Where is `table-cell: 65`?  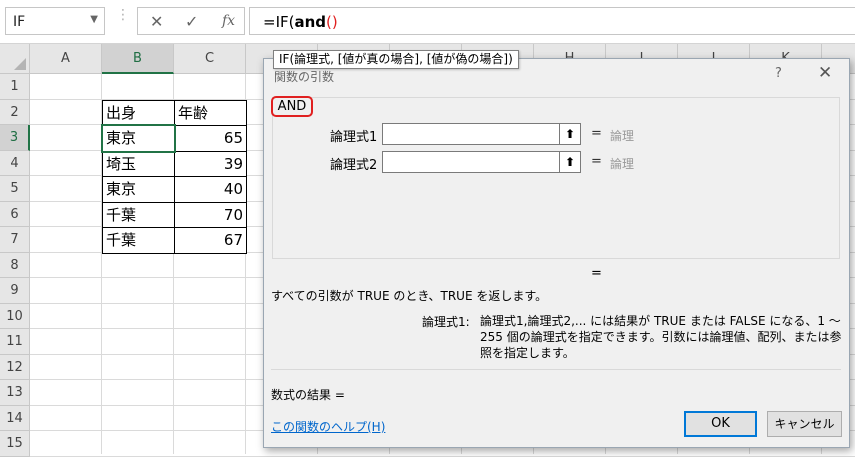
table-cell: 65 is located at coordinates (210, 138).